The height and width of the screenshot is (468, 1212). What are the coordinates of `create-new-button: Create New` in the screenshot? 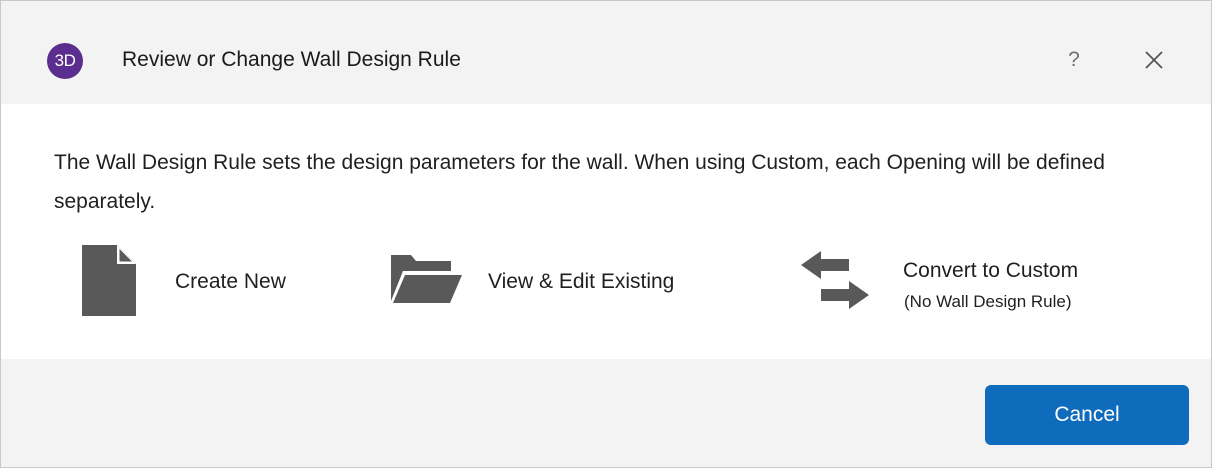 It's located at (211, 279).